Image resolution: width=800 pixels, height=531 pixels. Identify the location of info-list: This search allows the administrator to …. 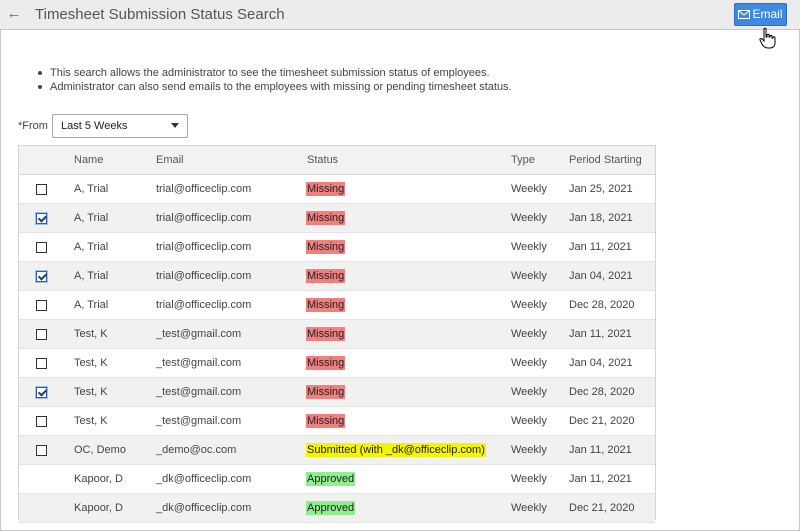
(274, 80).